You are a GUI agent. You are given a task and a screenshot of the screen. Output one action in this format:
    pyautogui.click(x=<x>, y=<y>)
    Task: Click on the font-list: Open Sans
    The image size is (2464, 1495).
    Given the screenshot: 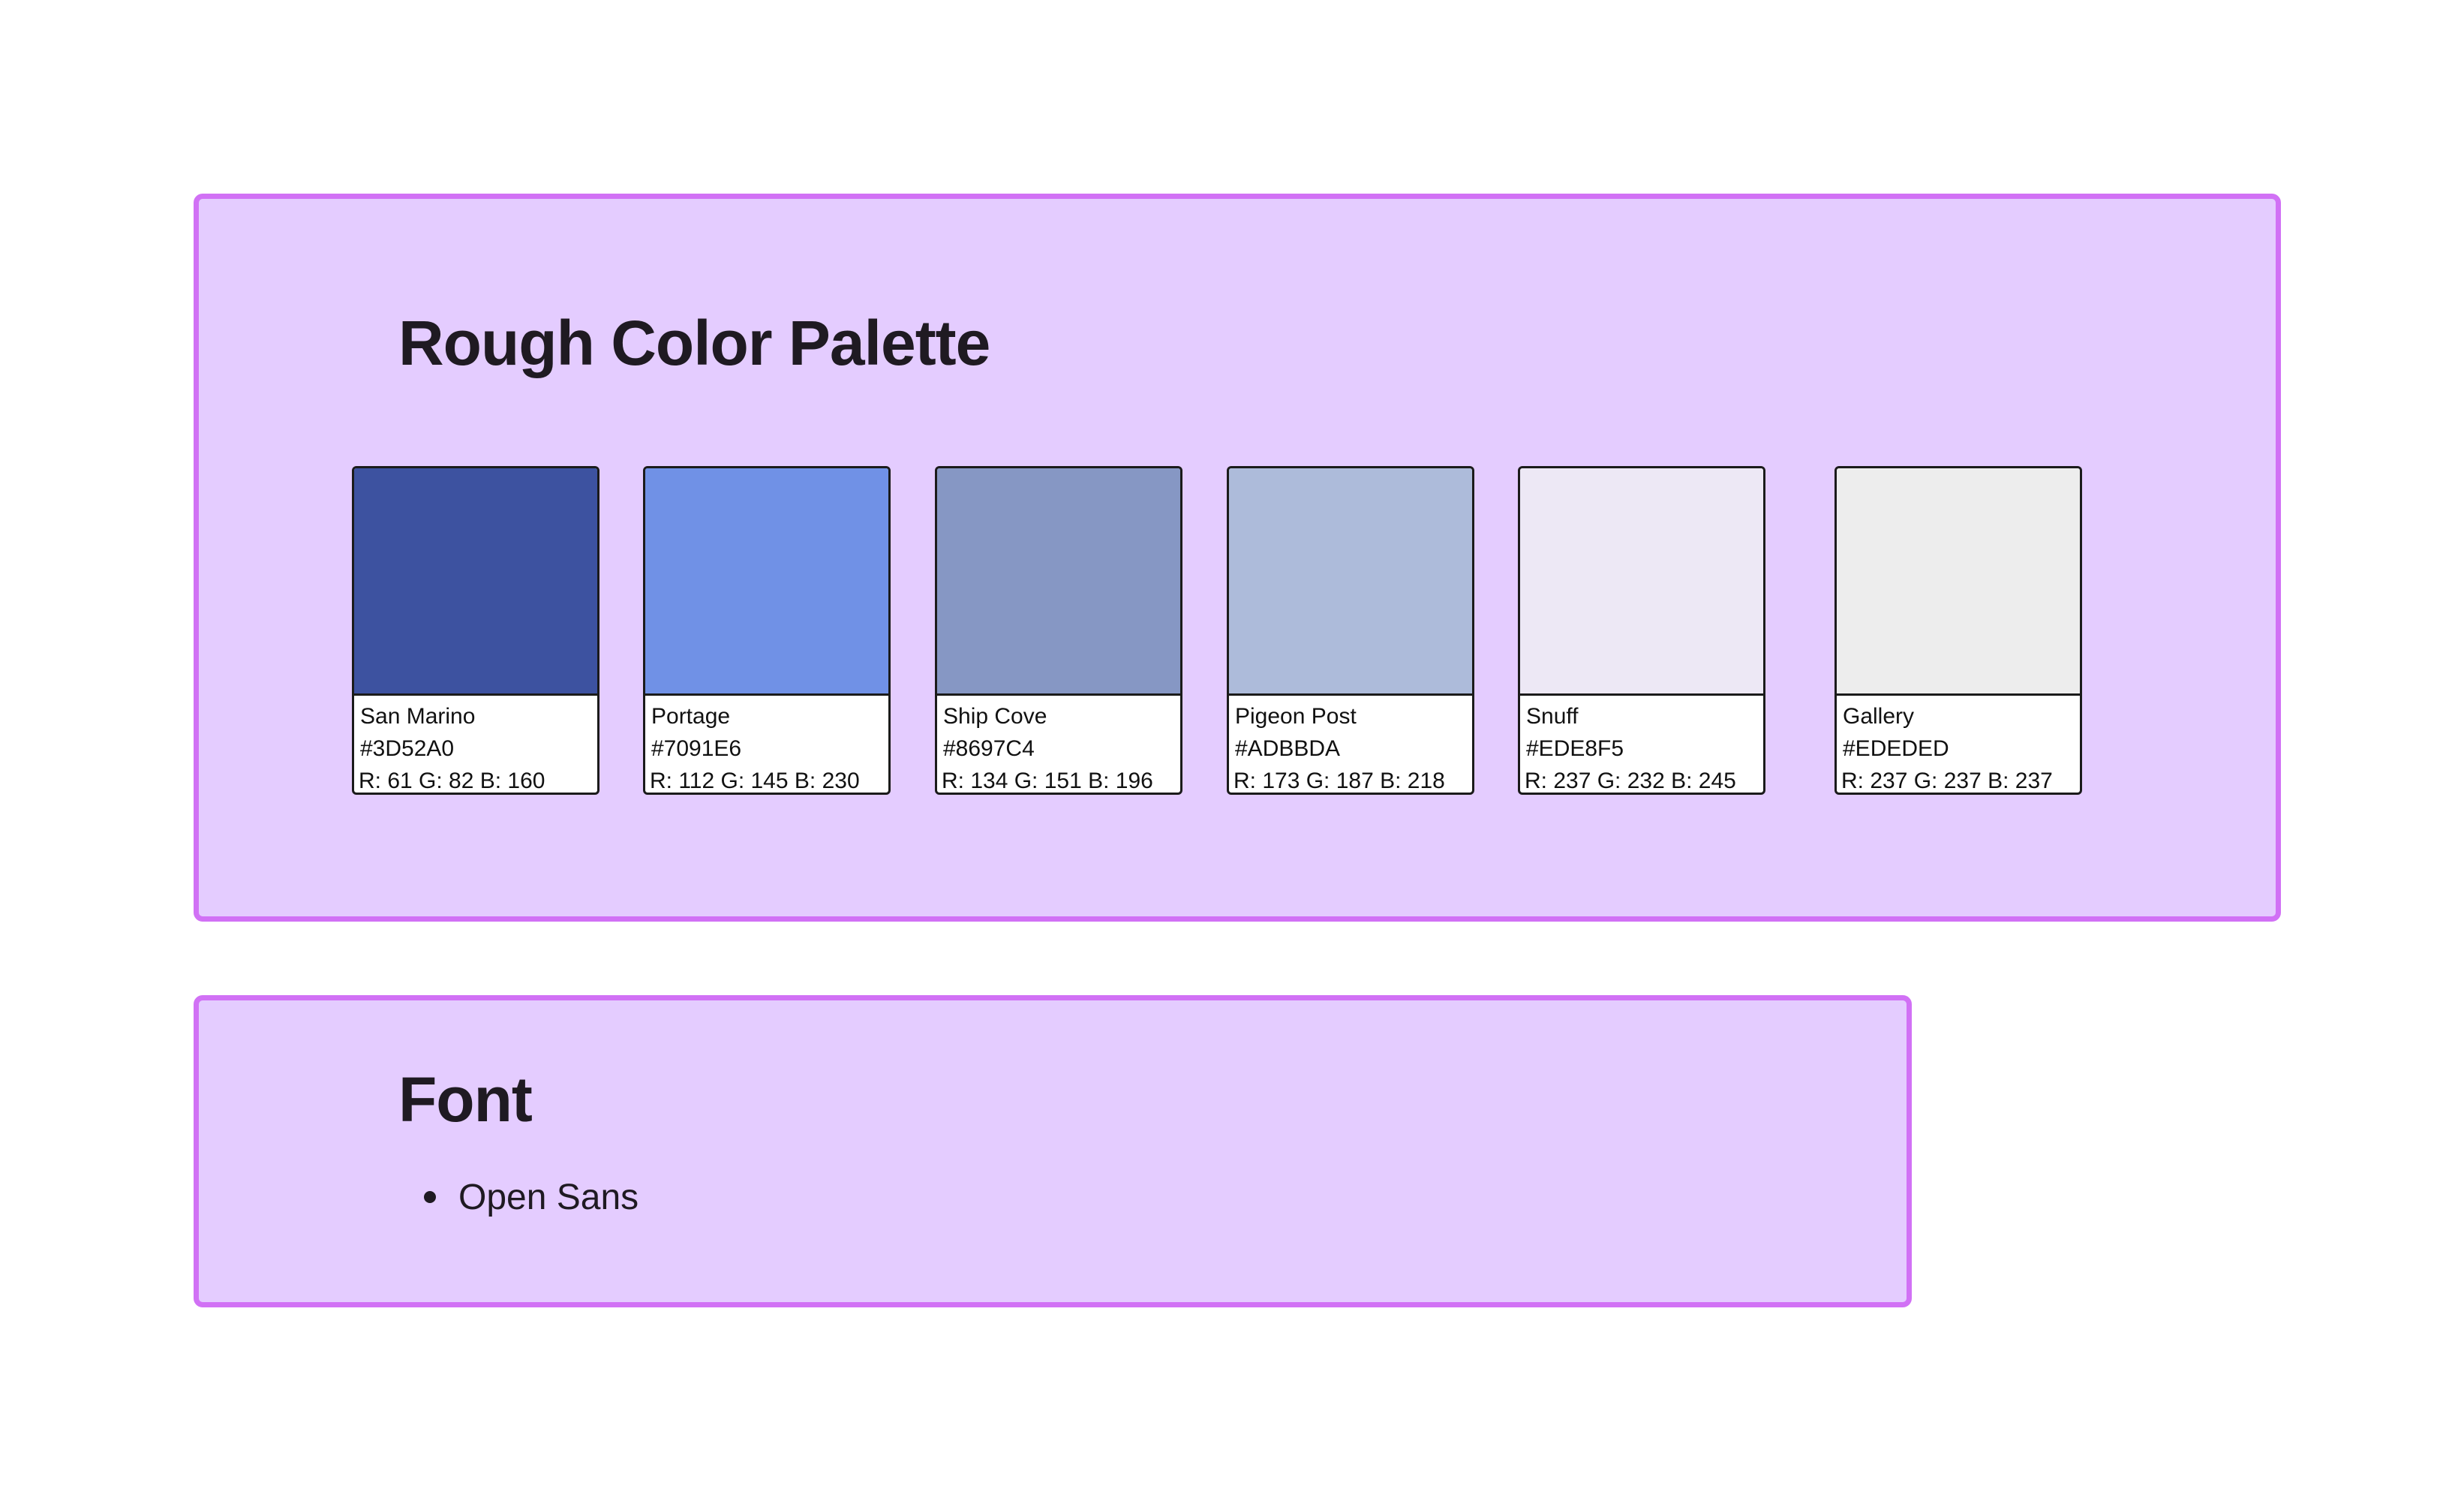 What is the action you would take?
    pyautogui.click(x=532, y=1198)
    